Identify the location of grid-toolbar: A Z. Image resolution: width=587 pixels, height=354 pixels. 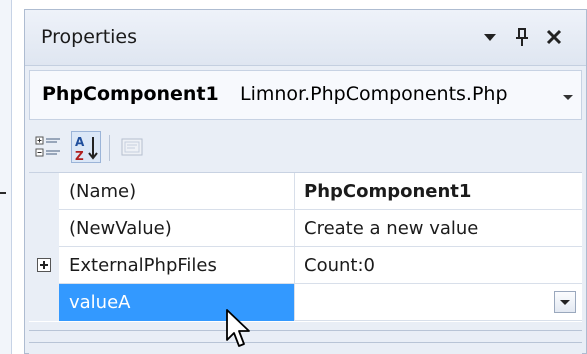
(305, 148).